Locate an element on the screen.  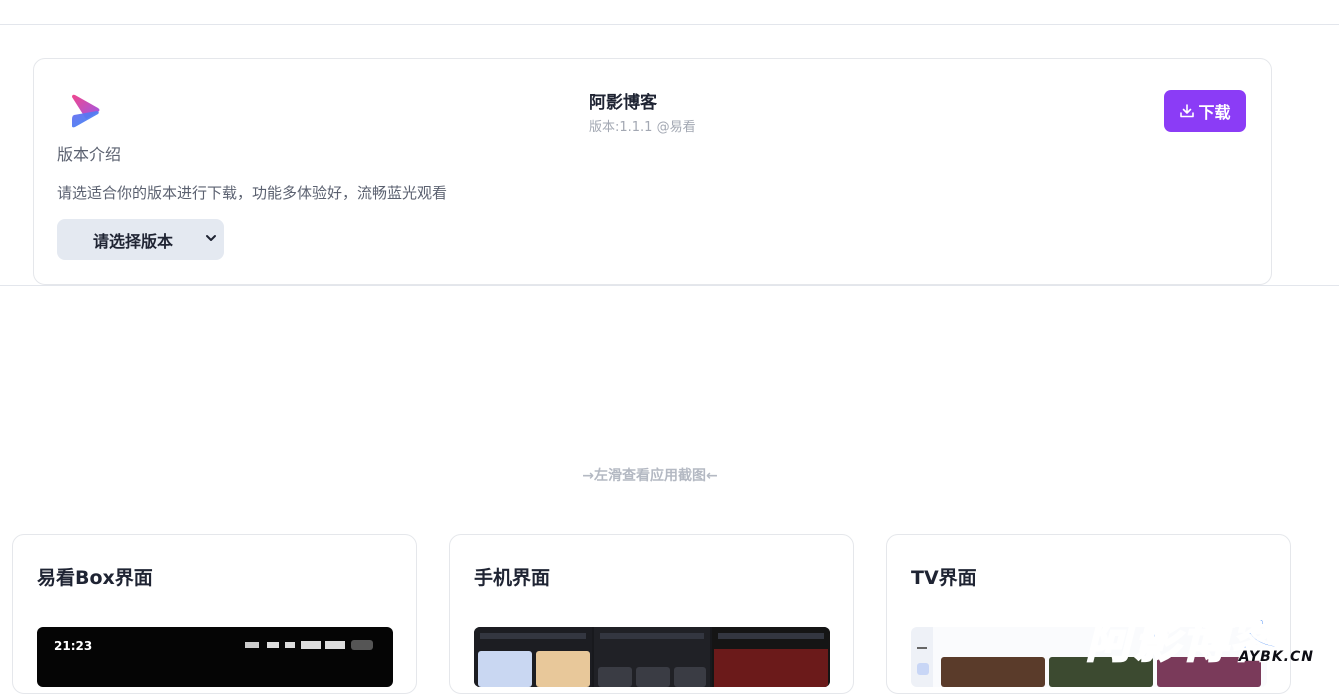
version-select: 请选择版本 is located at coordinates (140, 239).